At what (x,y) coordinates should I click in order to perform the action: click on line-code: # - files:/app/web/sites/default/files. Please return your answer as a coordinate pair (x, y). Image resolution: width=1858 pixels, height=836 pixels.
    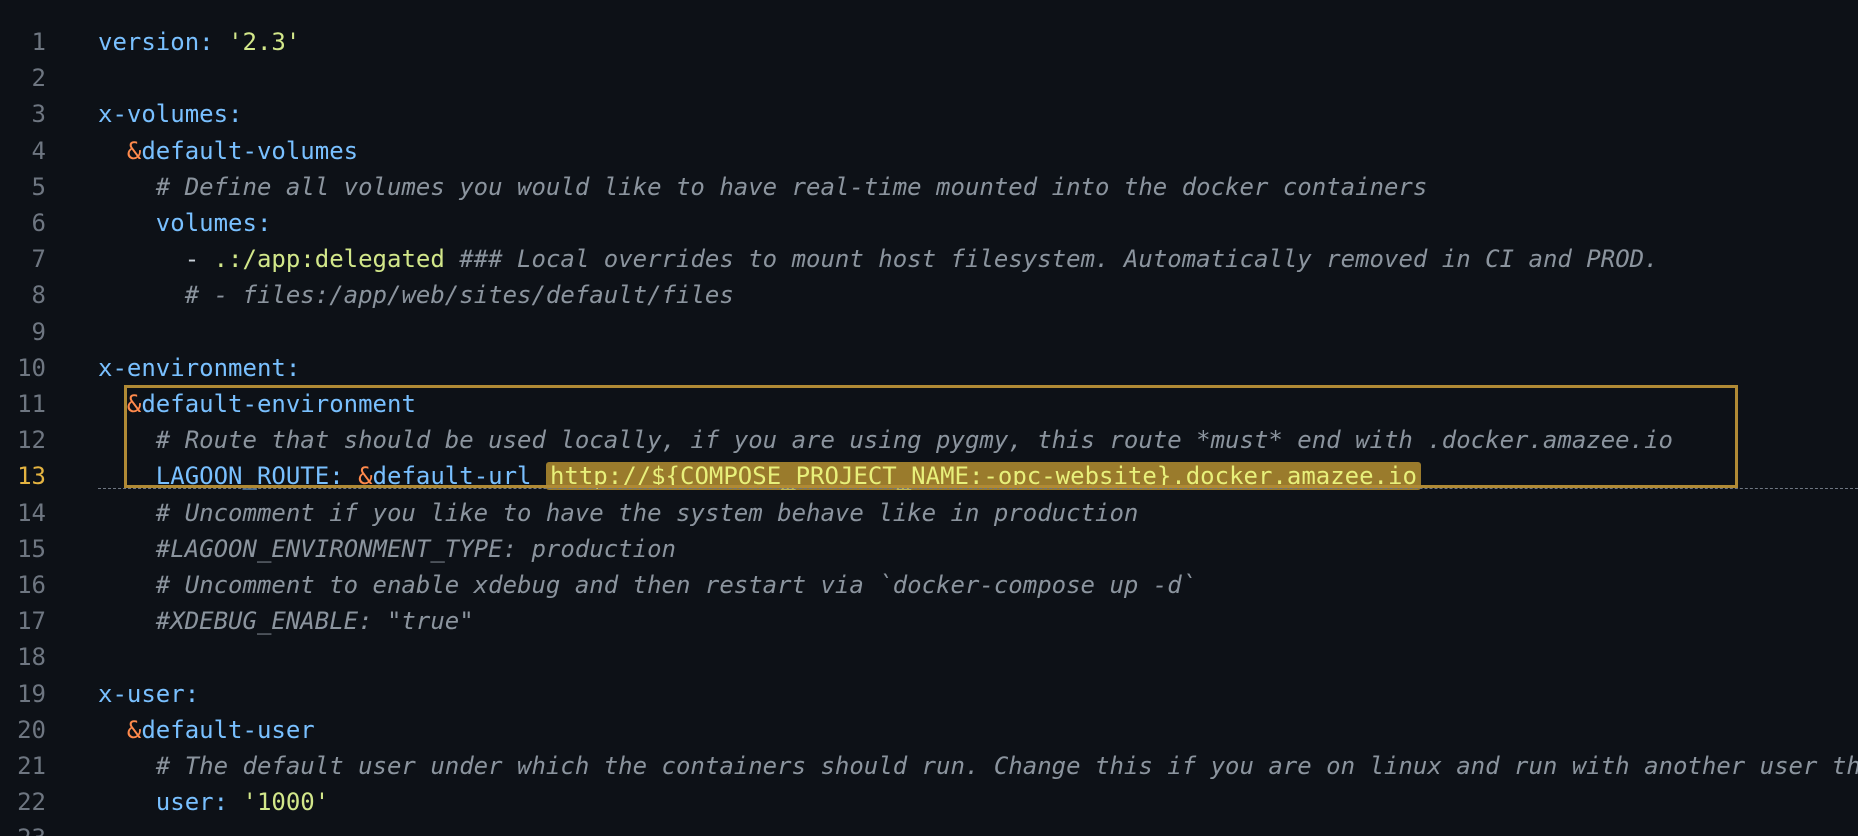
    Looking at the image, I should click on (416, 295).